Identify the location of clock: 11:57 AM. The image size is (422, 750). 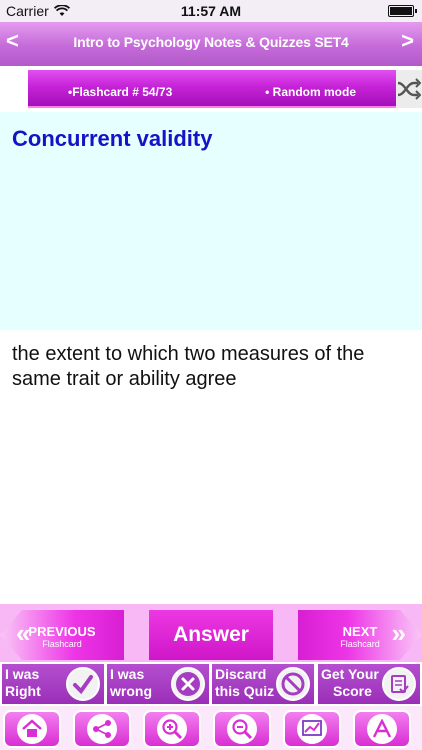
(211, 11).